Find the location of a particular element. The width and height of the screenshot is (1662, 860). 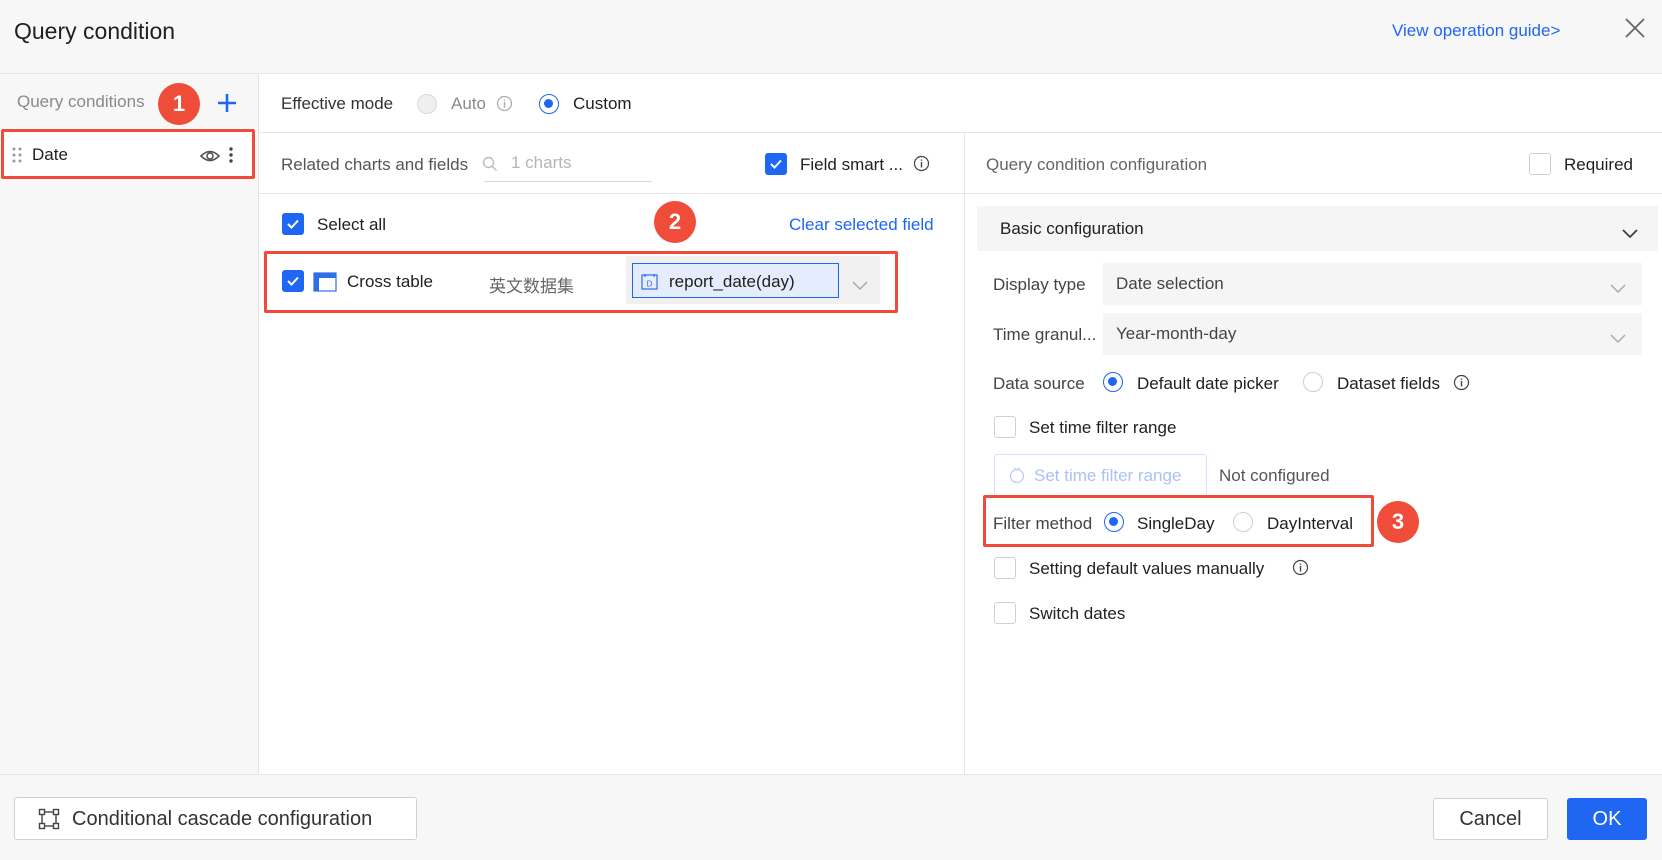

search-icon is located at coordinates (490, 164).